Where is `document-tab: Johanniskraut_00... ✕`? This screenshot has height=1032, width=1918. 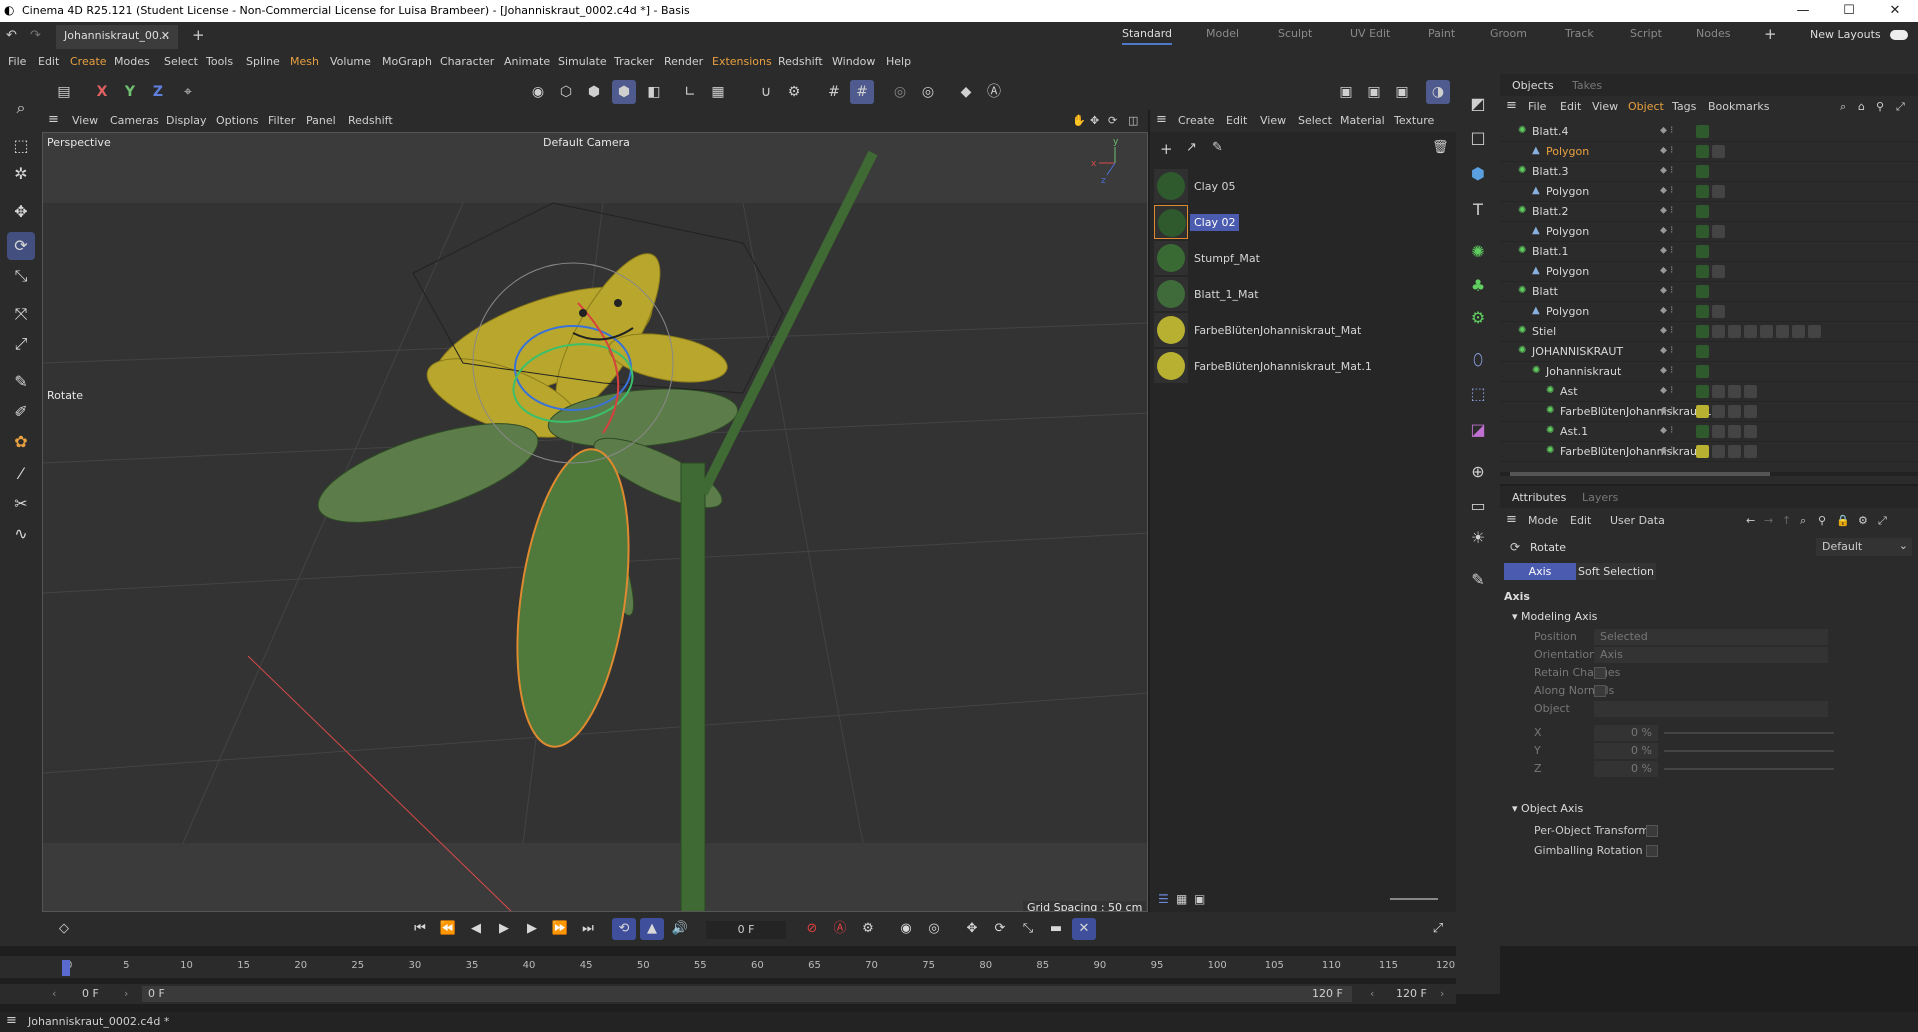 document-tab: Johanniskraut_00... ✕ is located at coordinates (117, 37).